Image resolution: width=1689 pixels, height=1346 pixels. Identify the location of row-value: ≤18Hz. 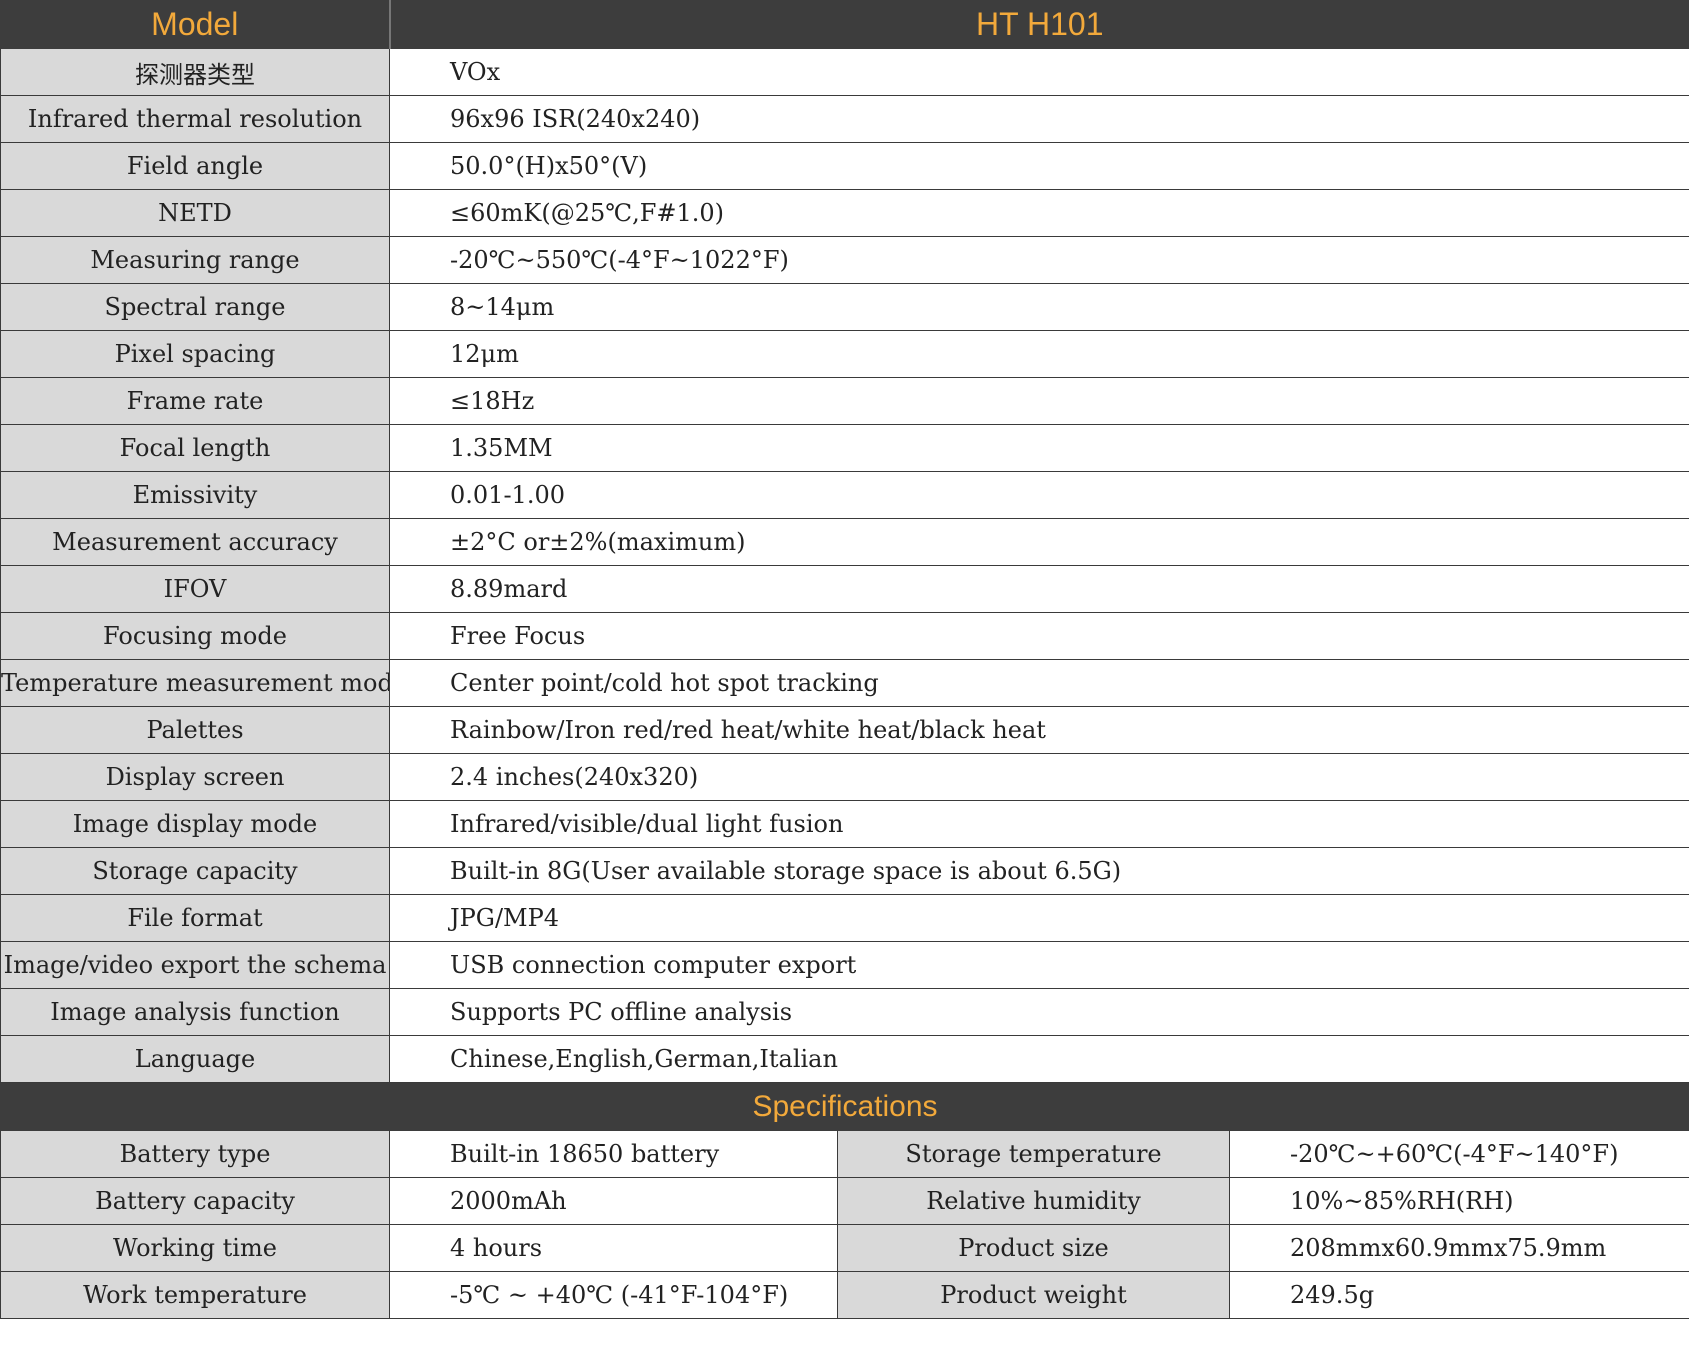
(1038, 401).